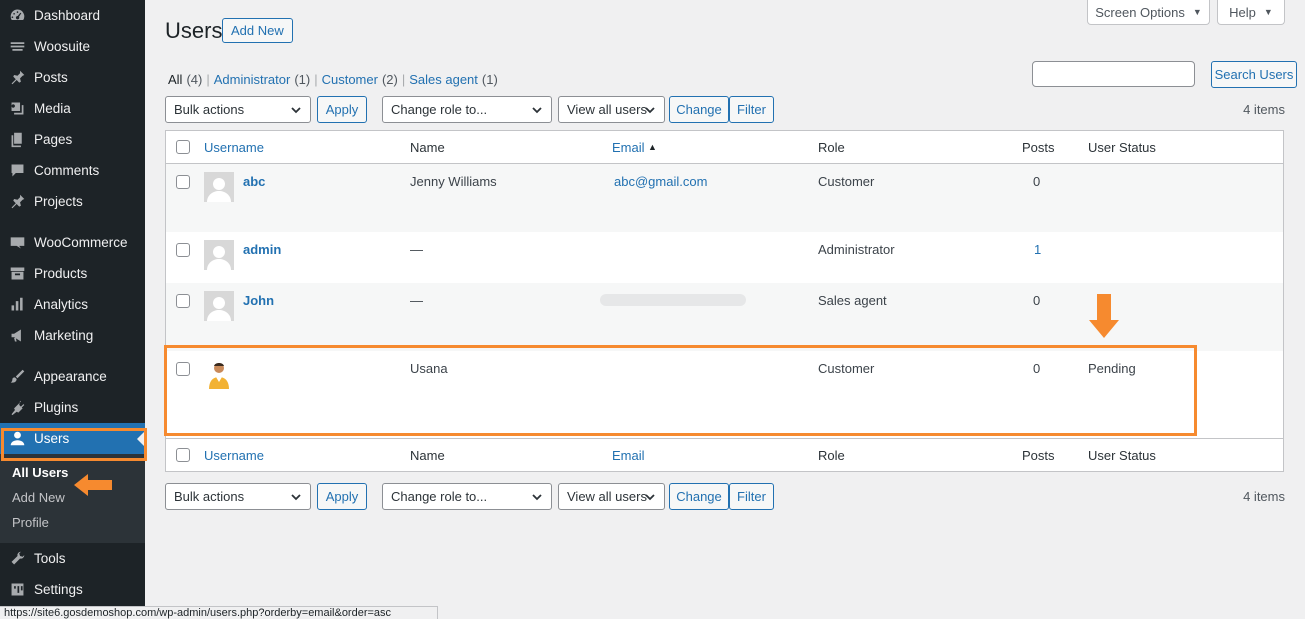  I want to click on email-link: abc@gmail.com, so click(660, 181).